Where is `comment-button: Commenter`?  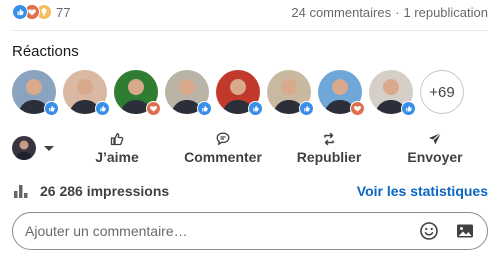 comment-button: Commenter is located at coordinates (223, 148).